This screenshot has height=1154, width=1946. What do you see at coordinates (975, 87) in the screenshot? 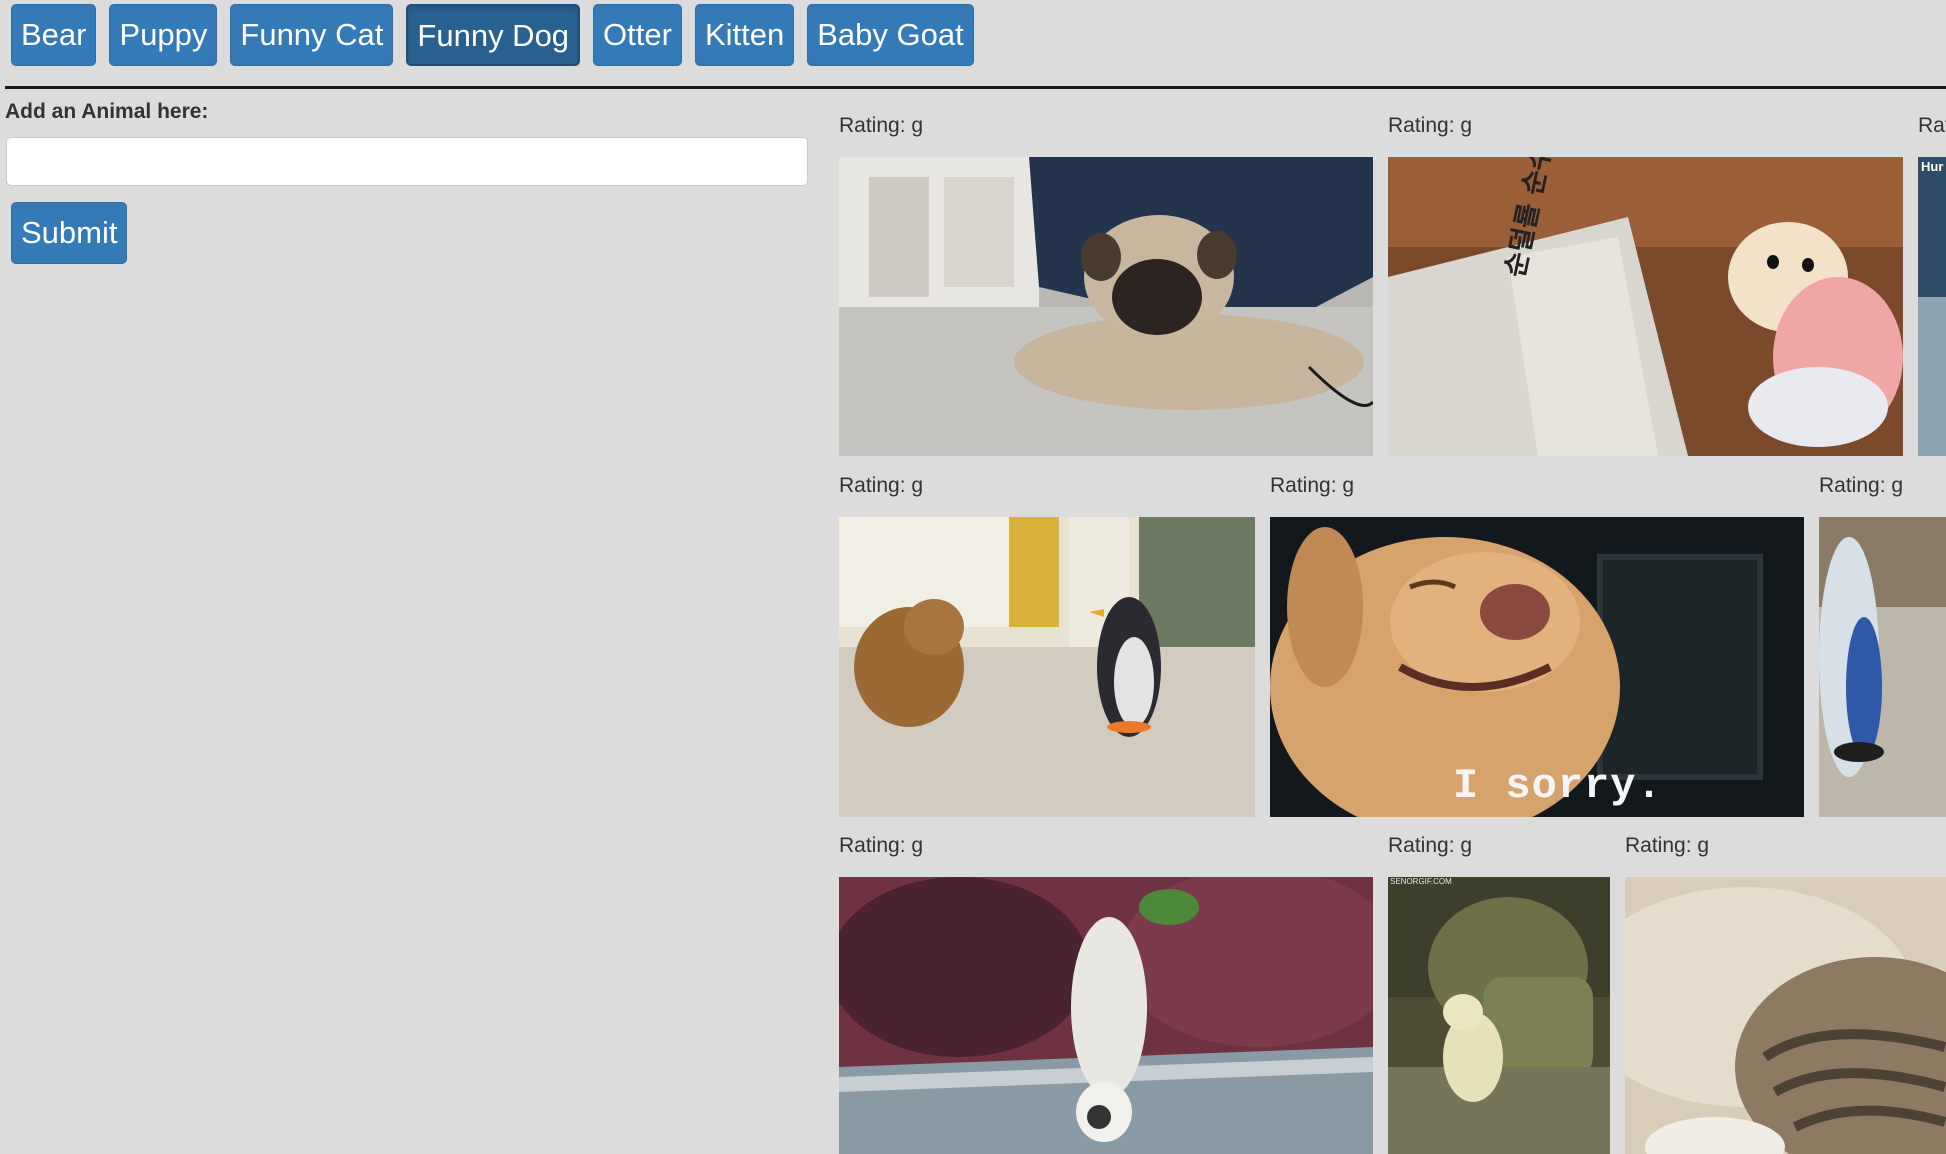
I see `header-divider` at bounding box center [975, 87].